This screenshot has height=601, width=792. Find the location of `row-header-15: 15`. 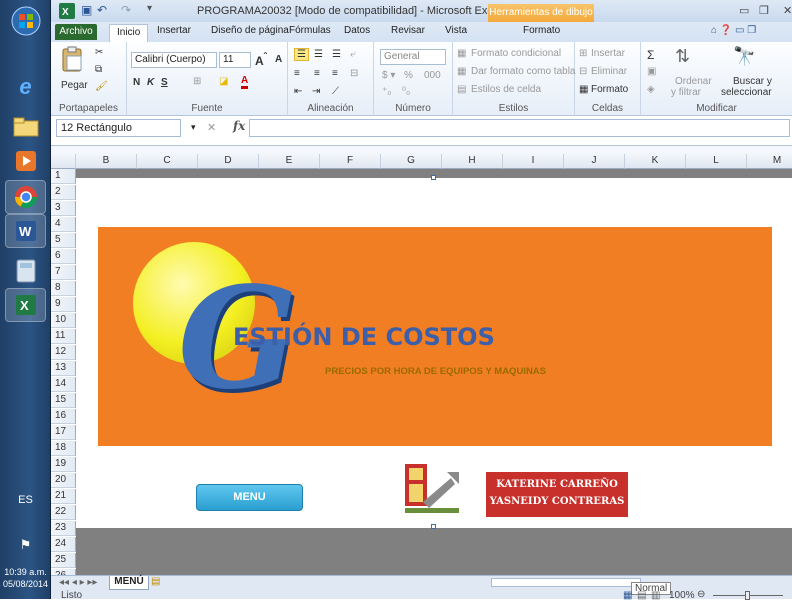

row-header-15: 15 is located at coordinates (63, 400).